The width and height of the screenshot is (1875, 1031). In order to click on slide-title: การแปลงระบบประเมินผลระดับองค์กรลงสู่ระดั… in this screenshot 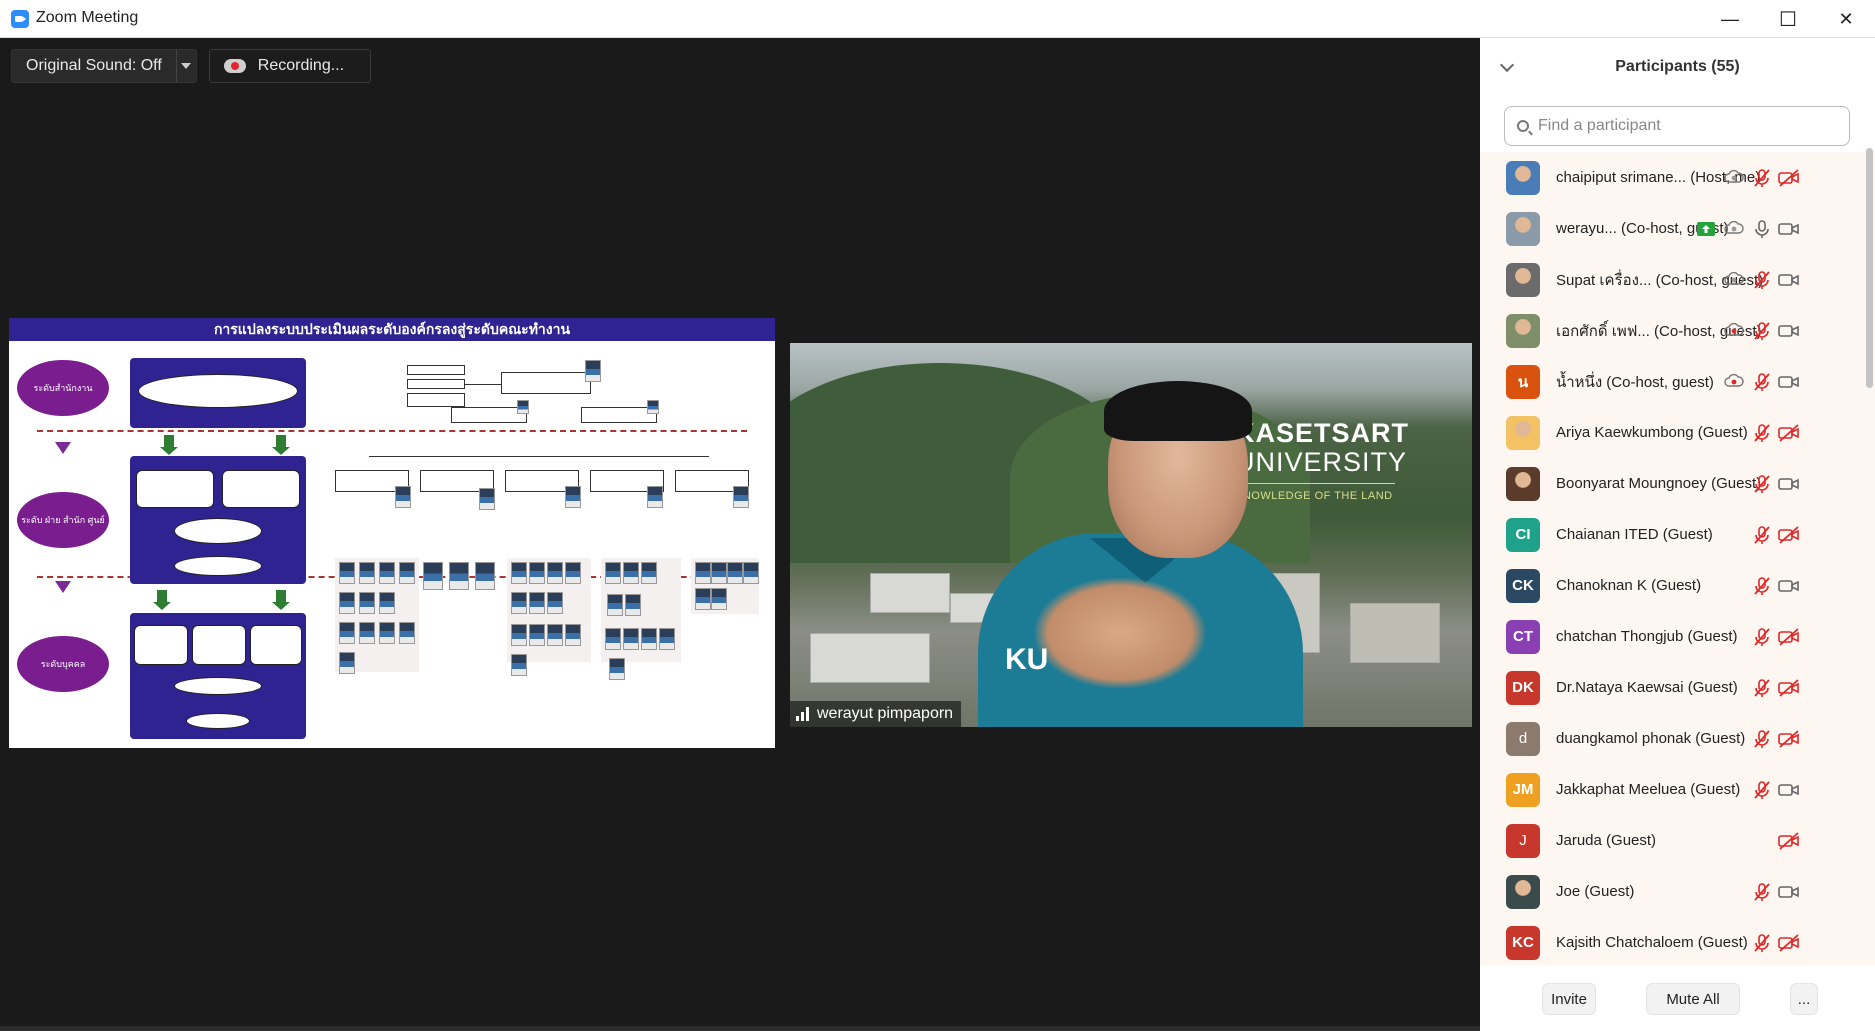, I will do `click(392, 329)`.